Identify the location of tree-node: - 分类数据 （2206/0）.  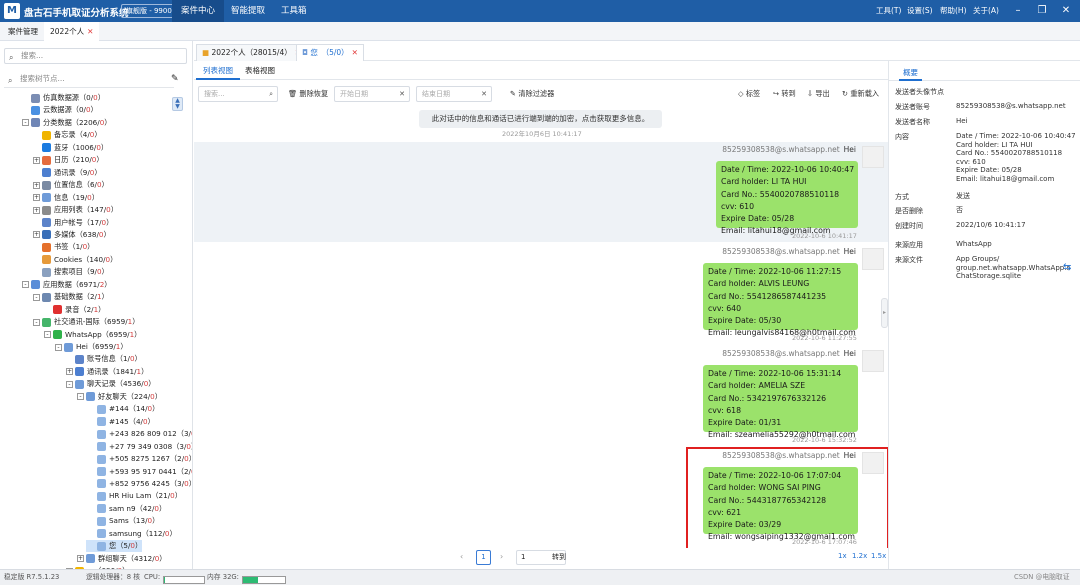
(66, 123).